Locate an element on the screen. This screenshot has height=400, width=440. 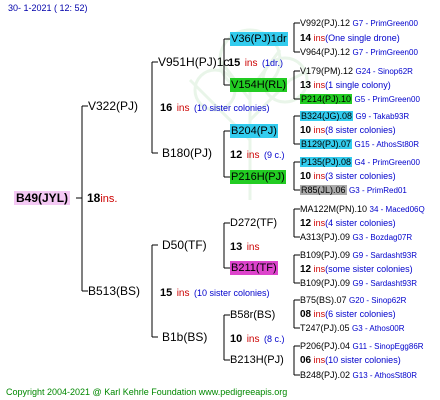
gen1-v322-insemination: 16 ins (10 sister colonies) is located at coordinates (214, 108).